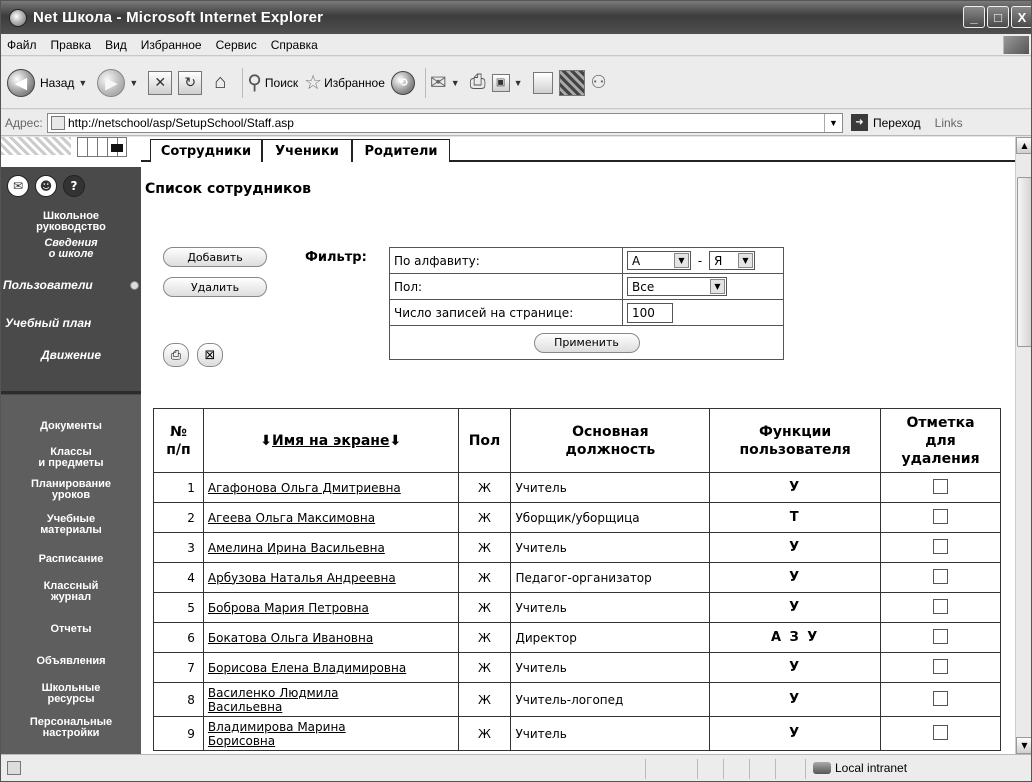 The width and height of the screenshot is (1032, 782). Describe the element at coordinates (1023, 145) in the screenshot. I see `scroll-up-icon: ▲` at that location.